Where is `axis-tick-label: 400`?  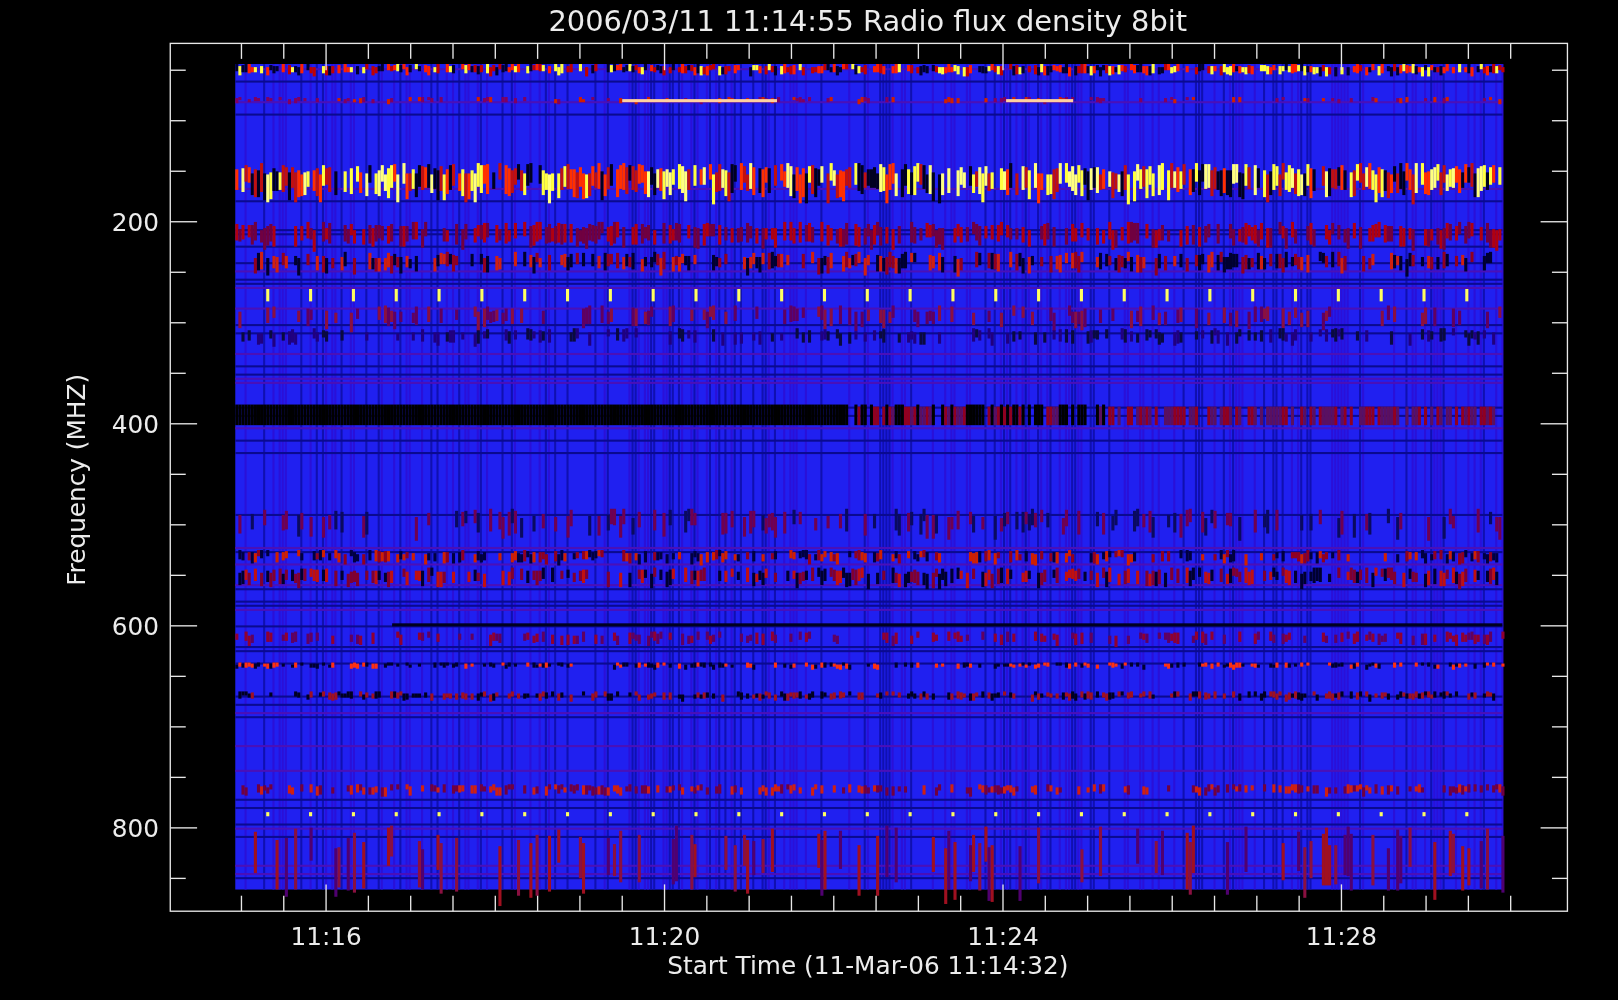 axis-tick-label: 400 is located at coordinates (135, 425).